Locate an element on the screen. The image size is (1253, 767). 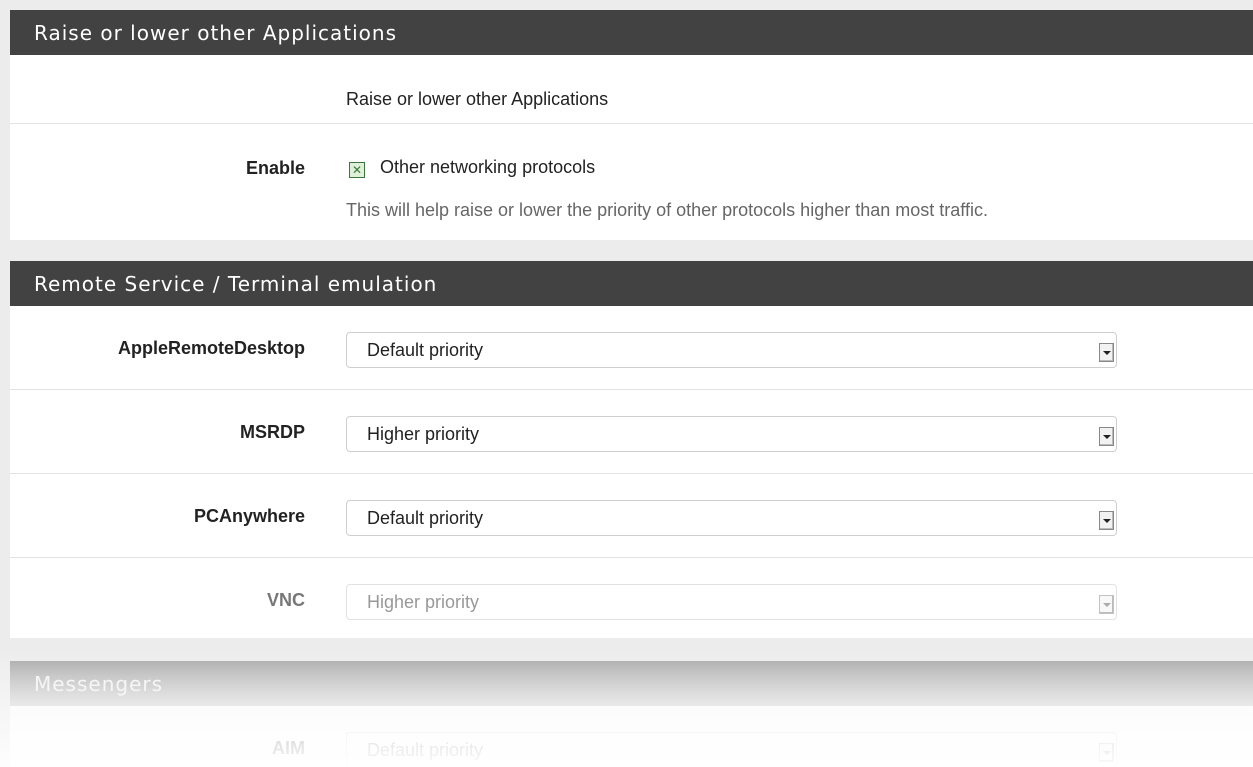
section-description: Raise or lower other Applications is located at coordinates (477, 99).